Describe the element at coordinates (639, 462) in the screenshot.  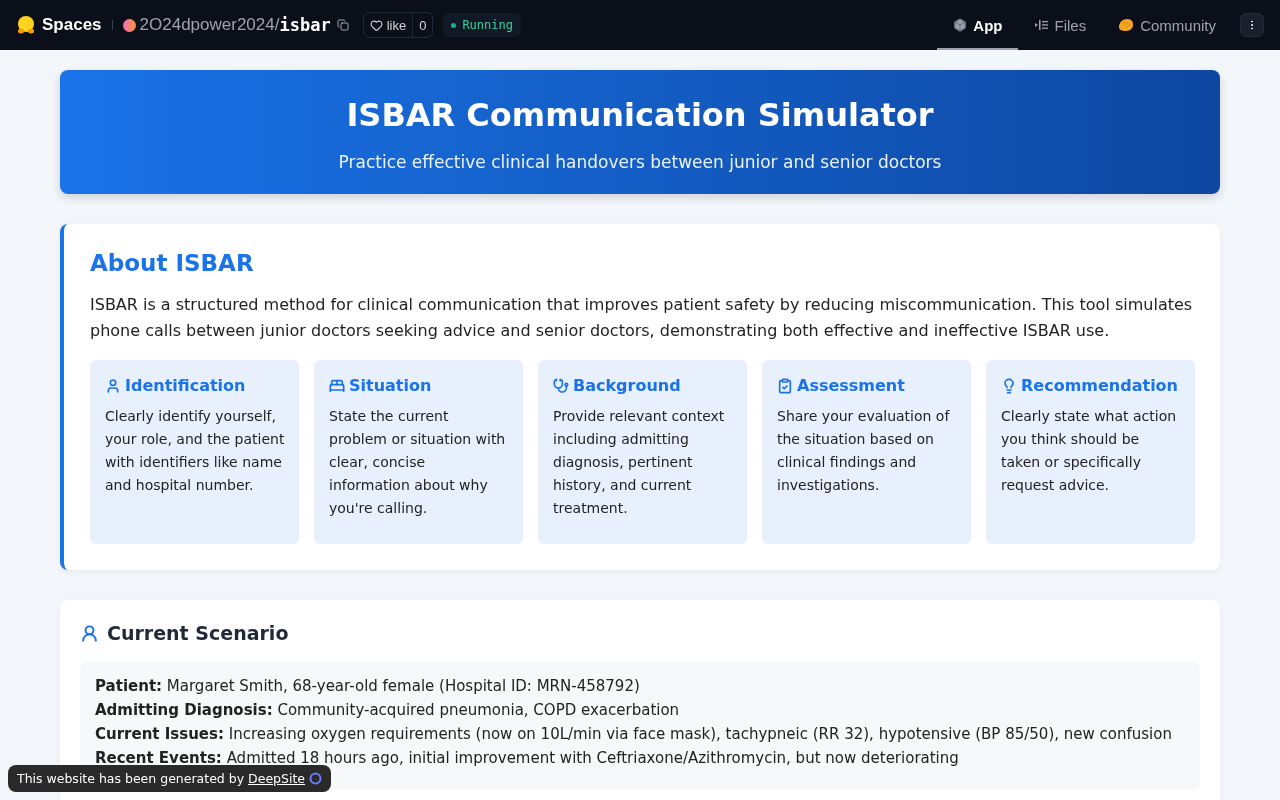
I see `step-text: Provide relevant context including admitting diagnosis, pertinent history, and current treatment.` at that location.